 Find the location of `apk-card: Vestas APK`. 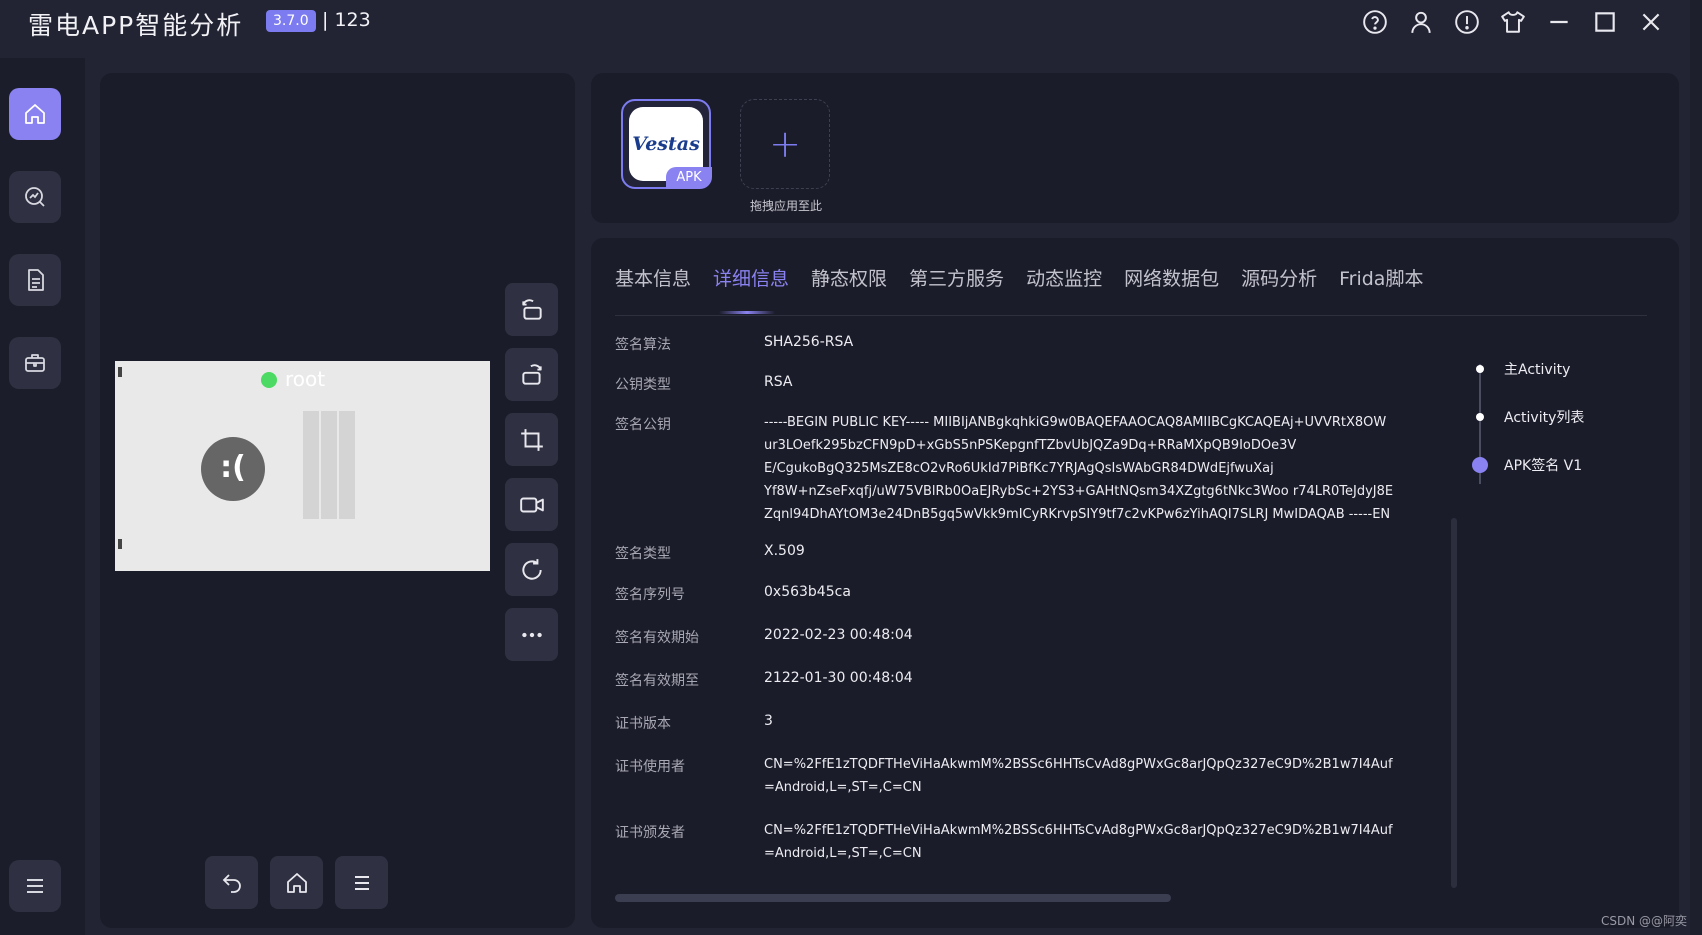

apk-card: Vestas APK is located at coordinates (666, 144).